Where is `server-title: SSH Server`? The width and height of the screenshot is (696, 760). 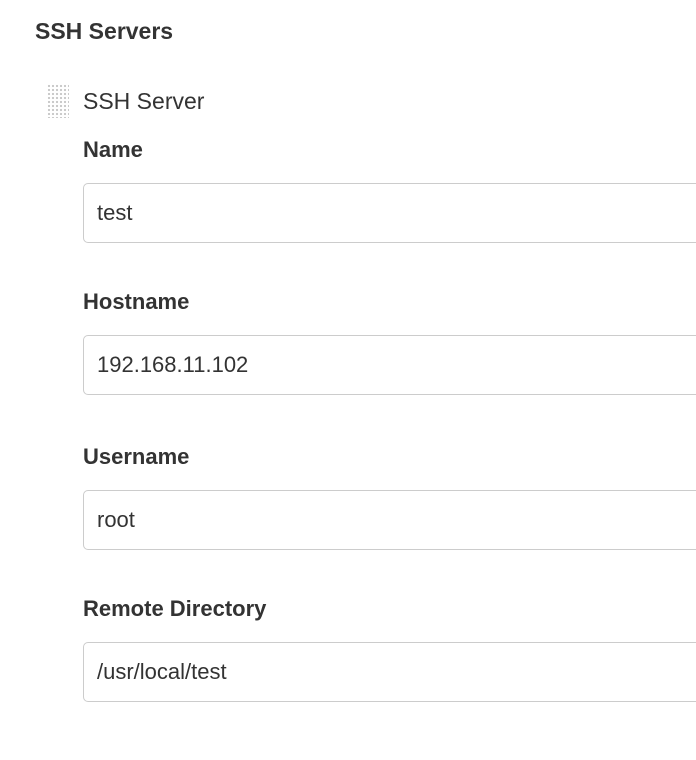
server-title: SSH Server is located at coordinates (144, 101).